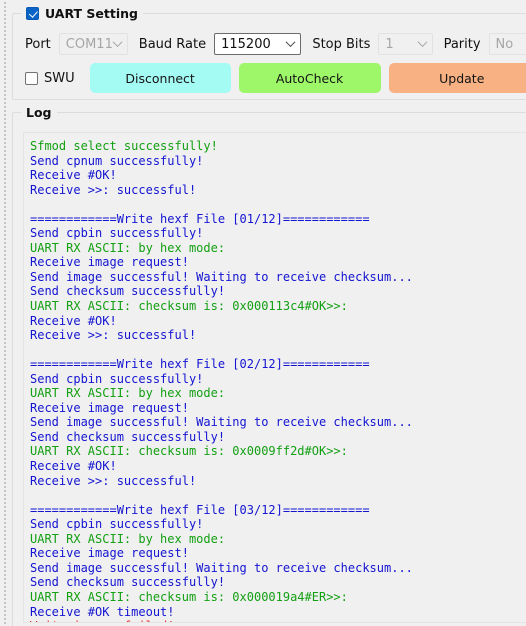 Image resolution: width=526 pixels, height=626 pixels. I want to click on autocheck-button: AutoCheck, so click(309, 78).